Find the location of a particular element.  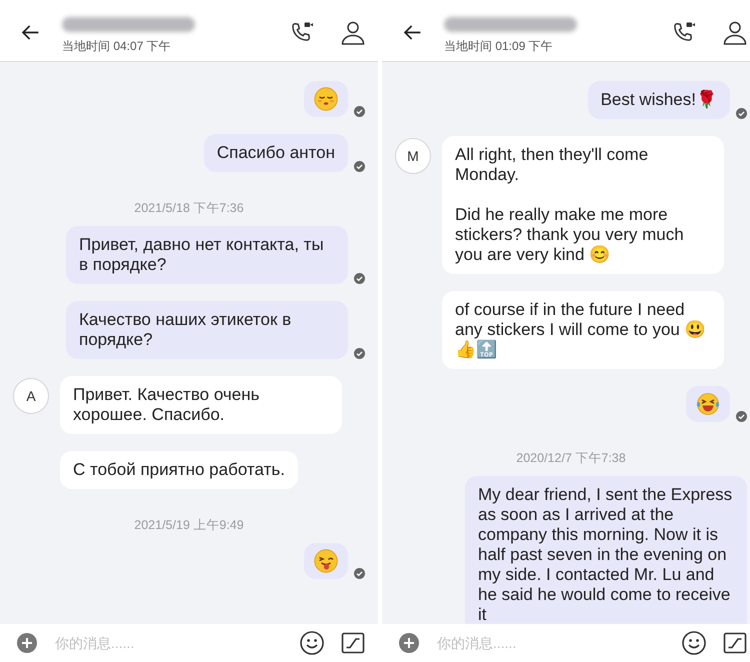

message-bubble: My dear friend, I sent the Express as soon as I arrived at the company this morning. Now it is half past seven in the evening on my side. I contacted Mr. Lu and he said he would come to receive it is located at coordinates (606, 550).